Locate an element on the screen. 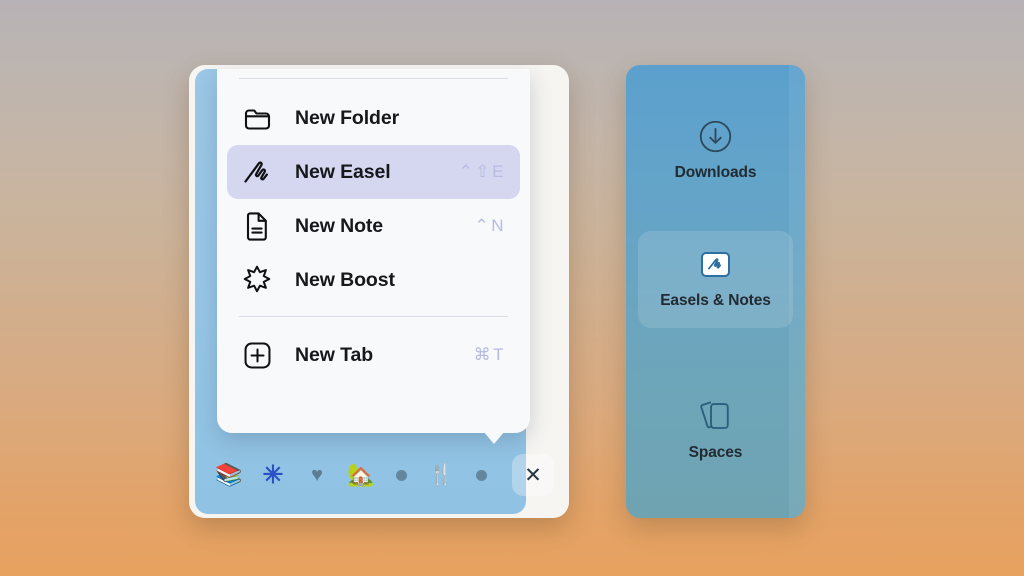  menu-item-new-note: New Note ⌃N is located at coordinates (373, 226).